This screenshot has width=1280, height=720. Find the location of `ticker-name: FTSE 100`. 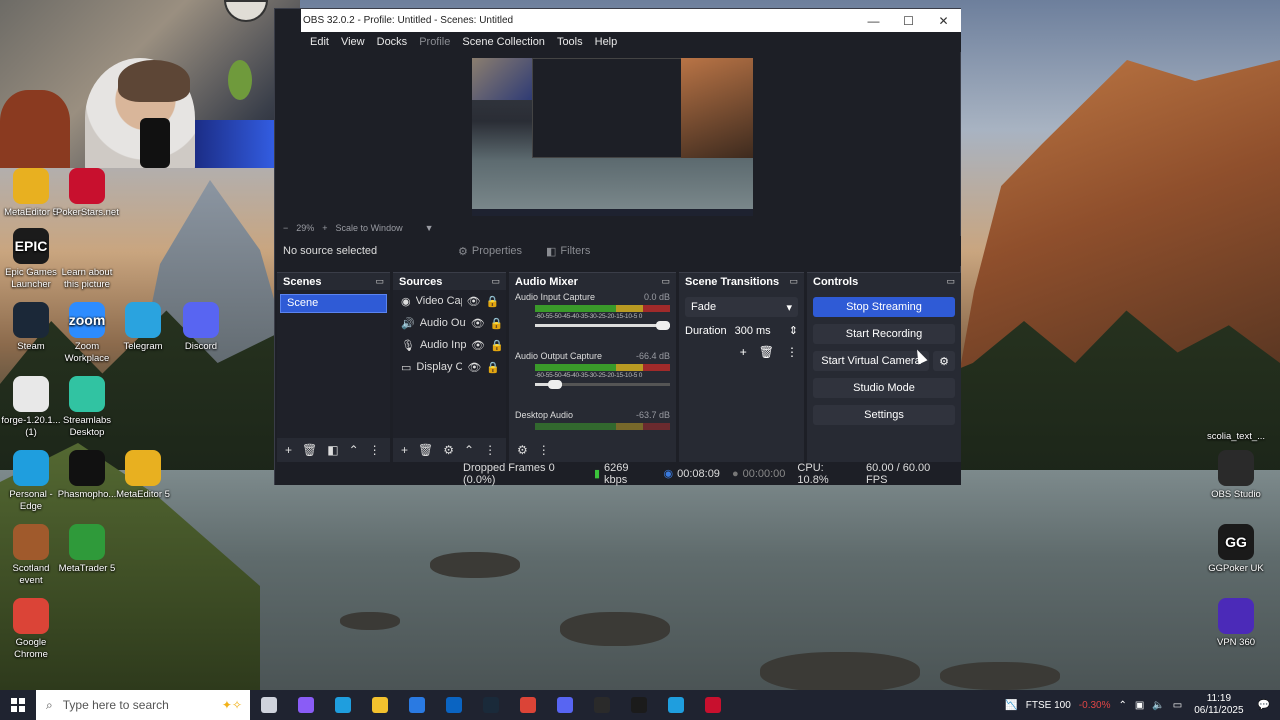

ticker-name: FTSE 100 is located at coordinates (1048, 705).